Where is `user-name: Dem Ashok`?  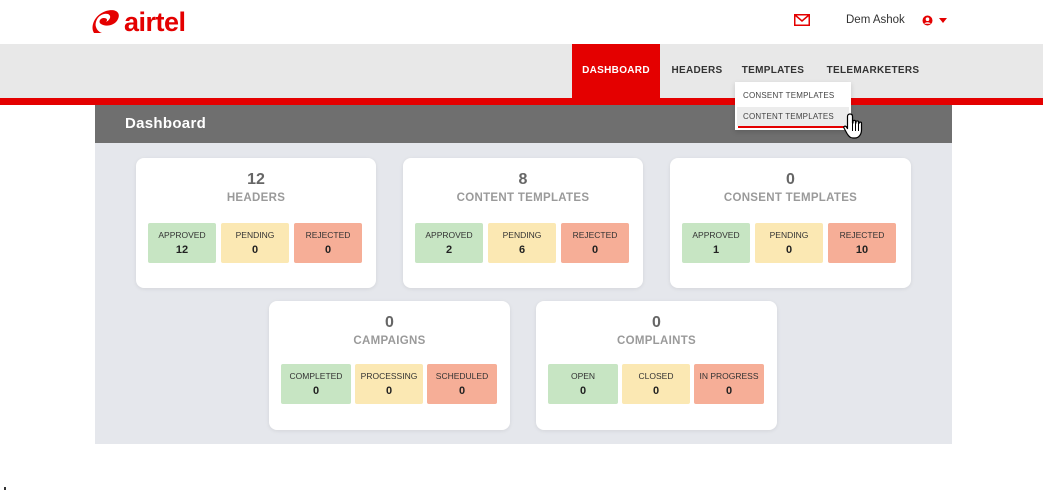
user-name: Dem Ashok is located at coordinates (875, 20).